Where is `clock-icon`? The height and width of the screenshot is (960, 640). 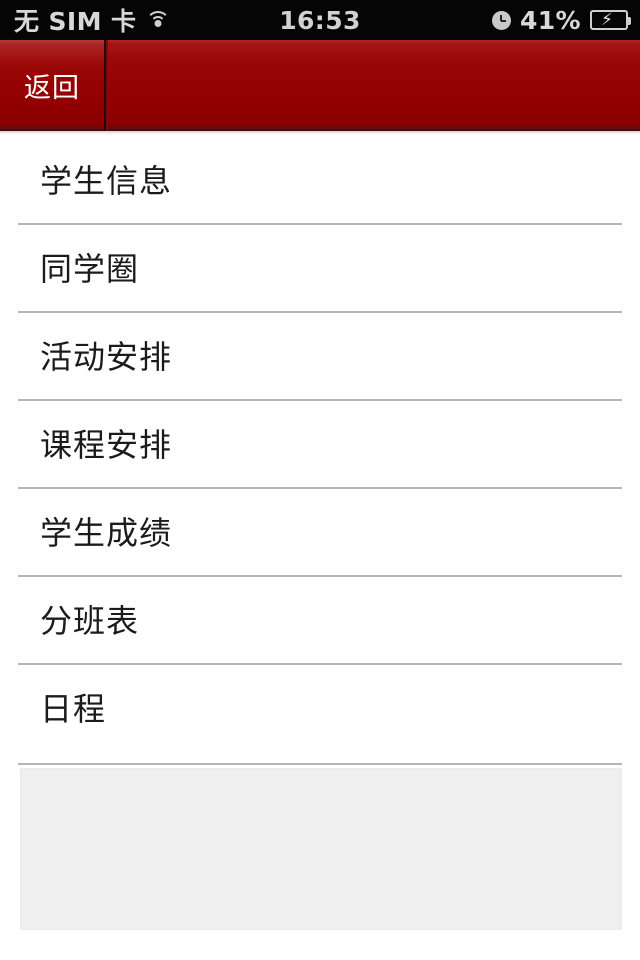
clock-icon is located at coordinates (501, 20).